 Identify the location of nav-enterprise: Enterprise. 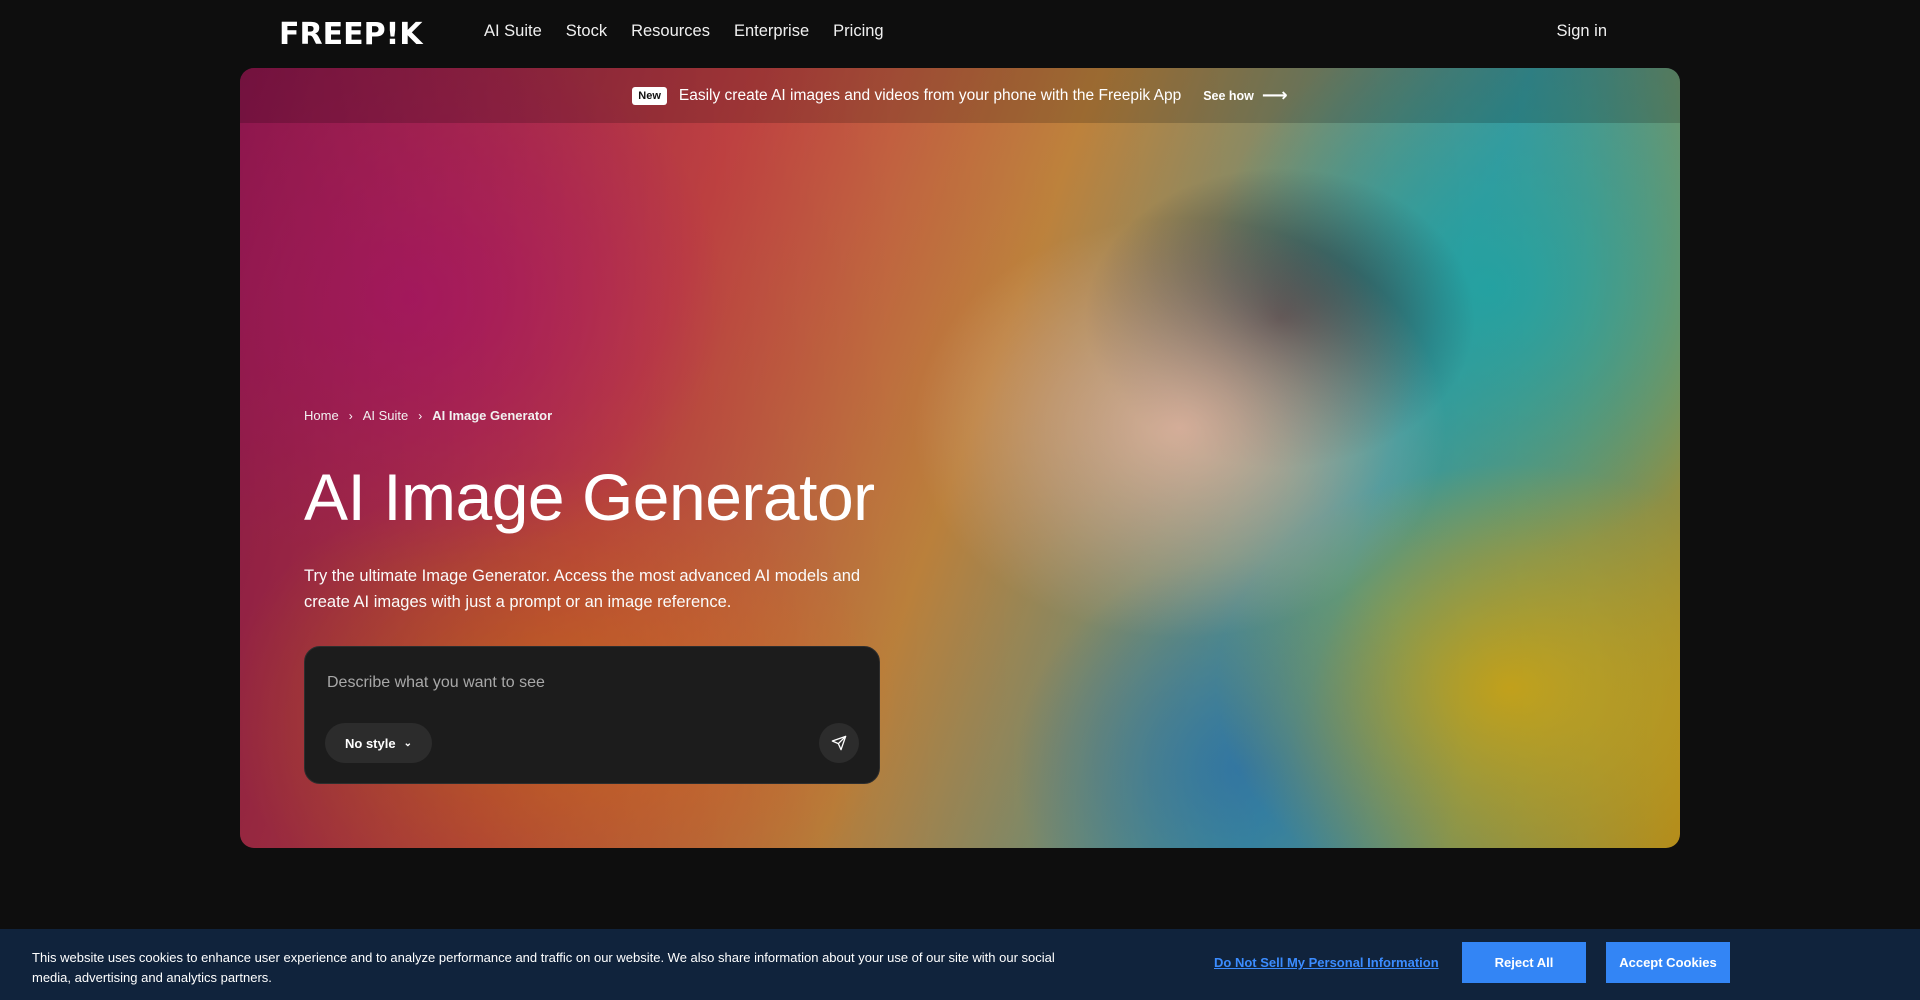
(771, 31).